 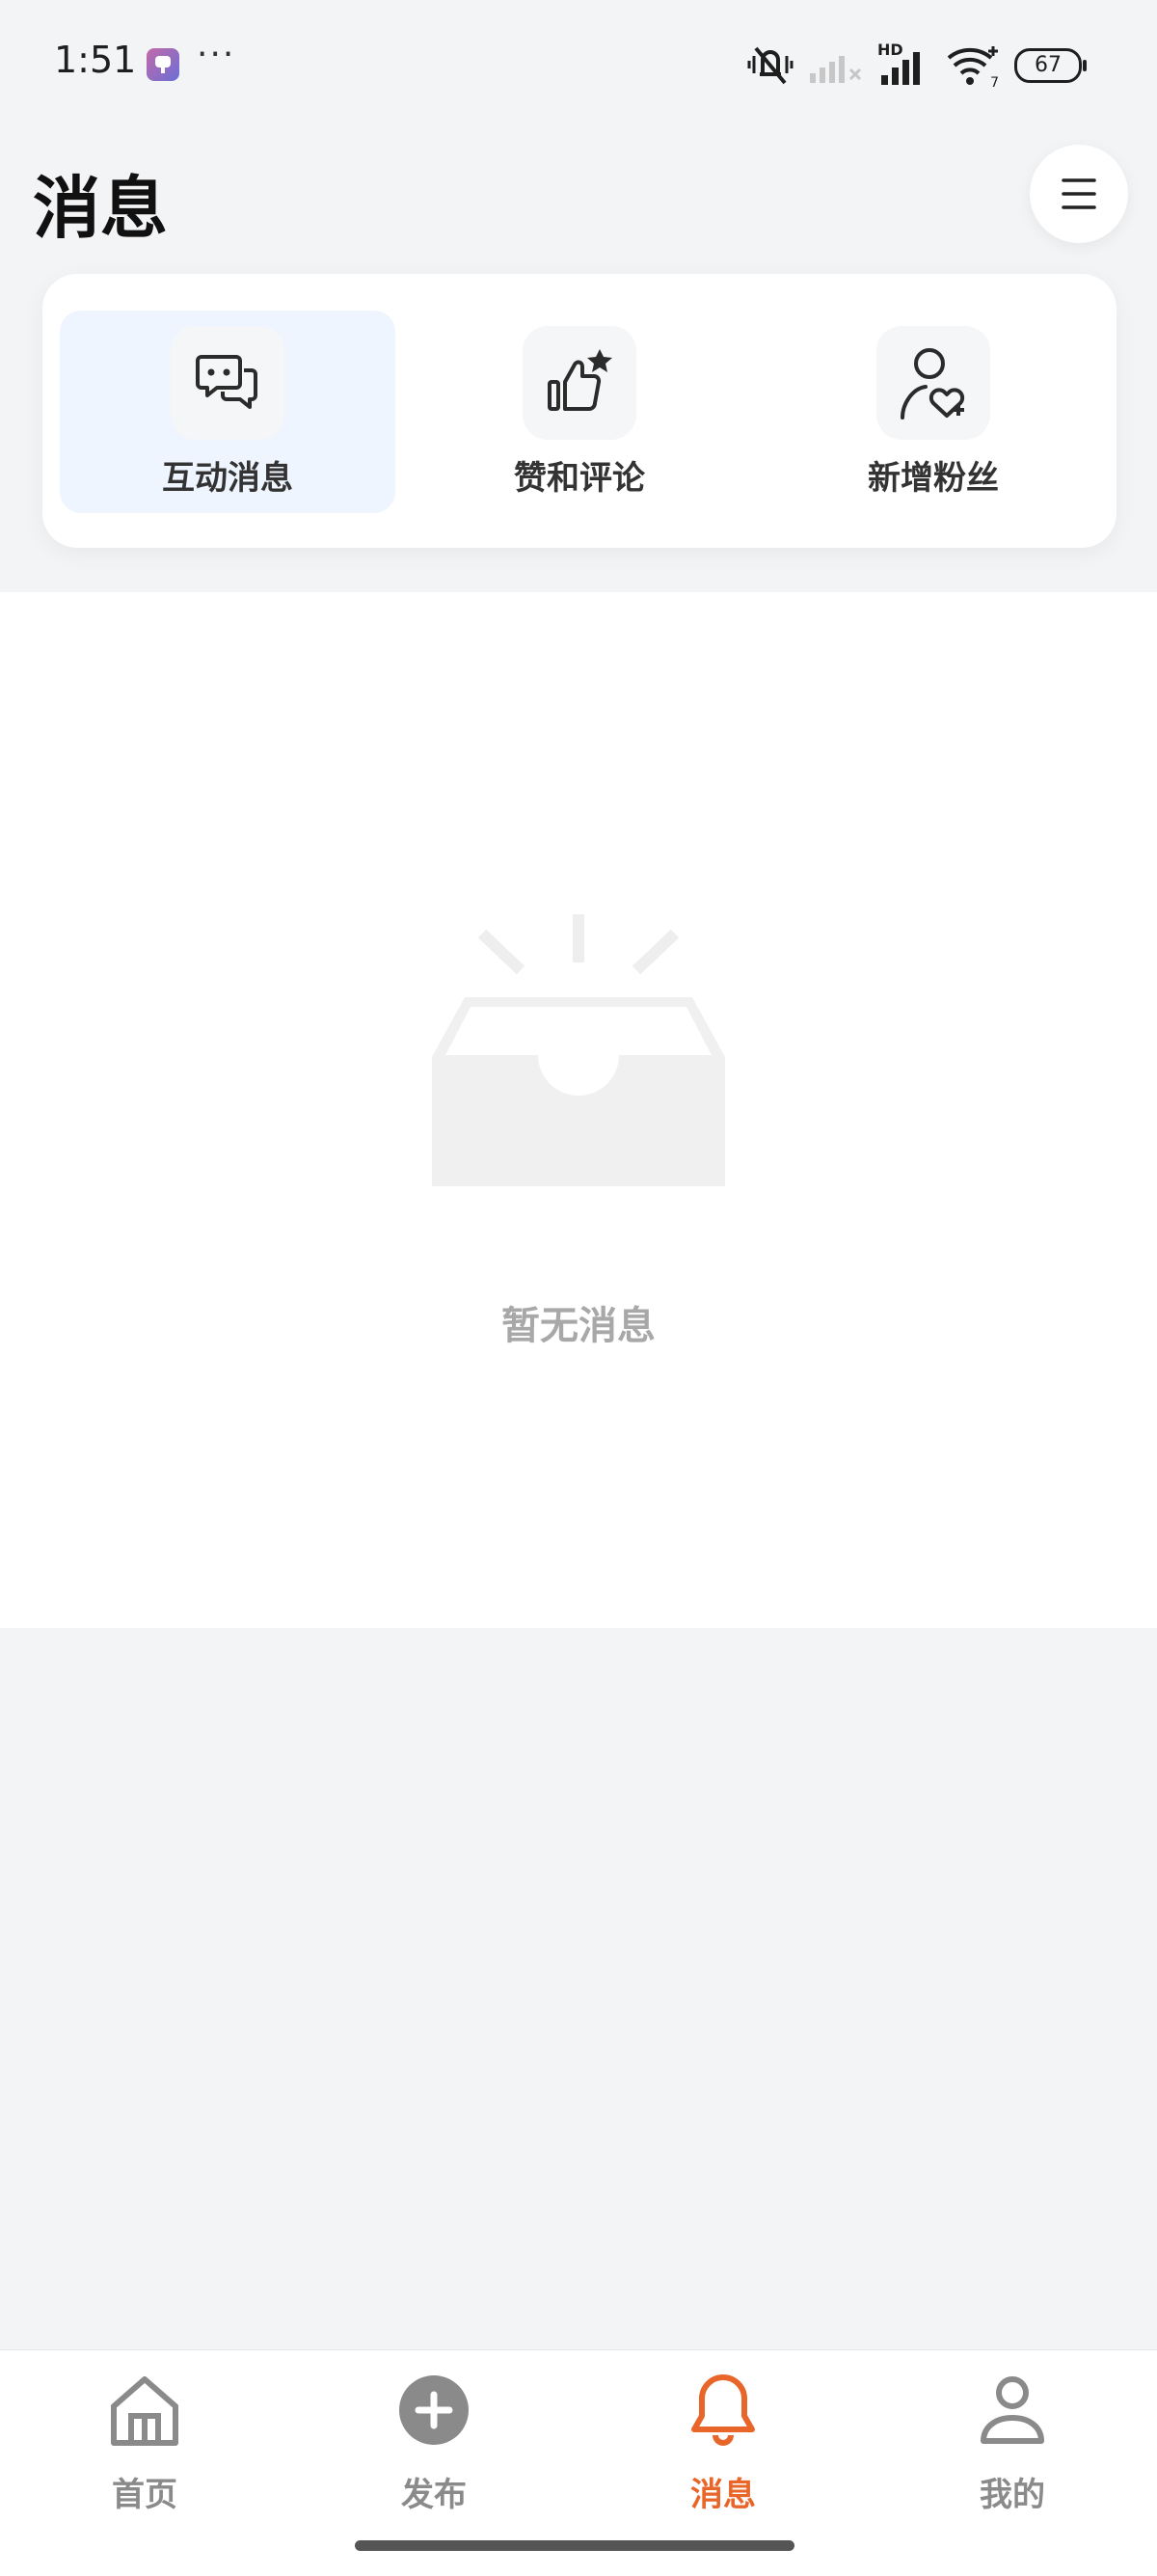 What do you see at coordinates (723, 2495) in the screenshot?
I see `nav-label: 消息` at bounding box center [723, 2495].